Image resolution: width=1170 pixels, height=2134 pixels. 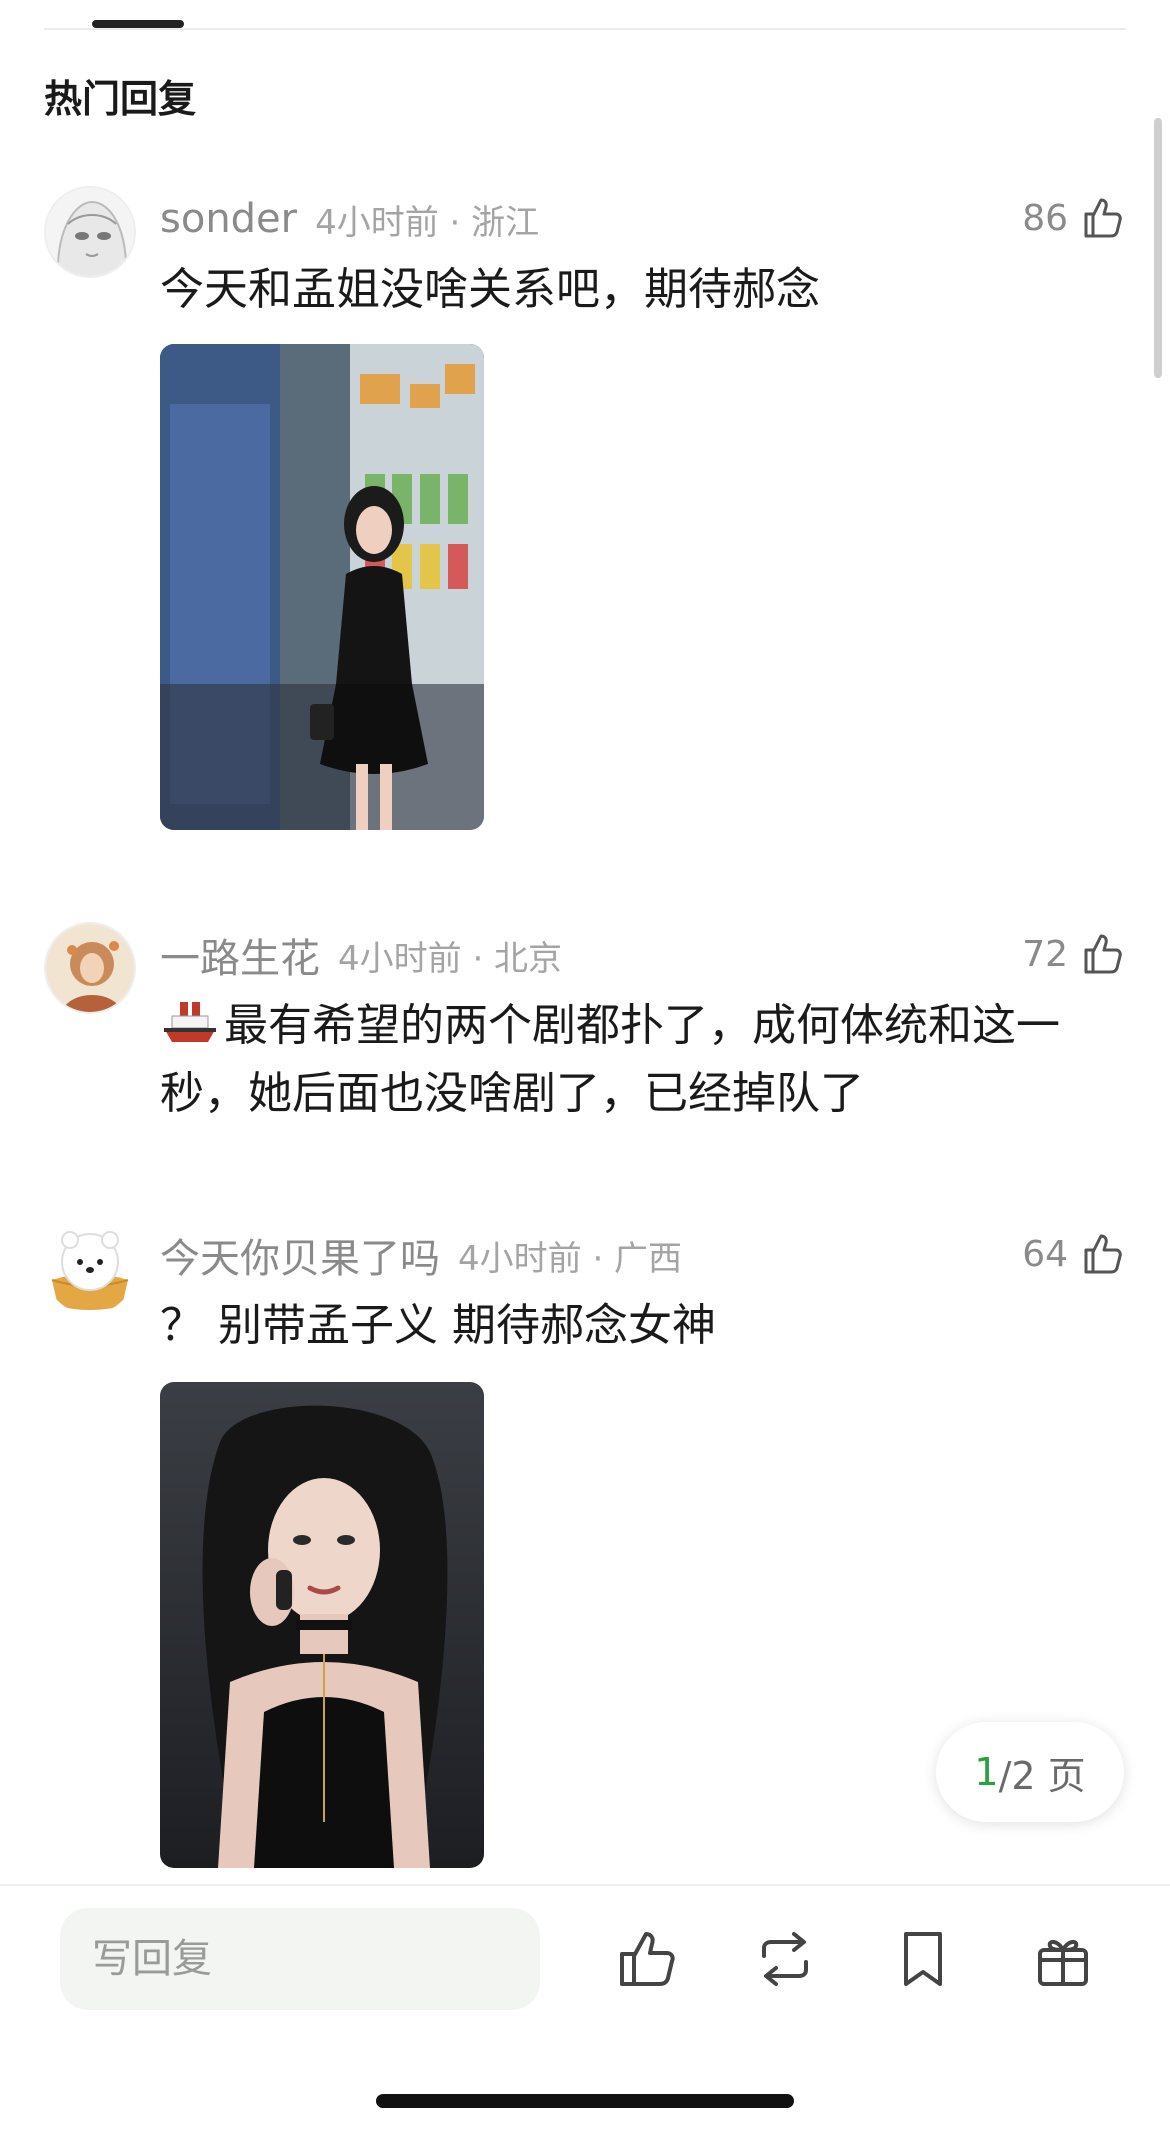 What do you see at coordinates (1045, 1254) in the screenshot?
I see `like-count: 64` at bounding box center [1045, 1254].